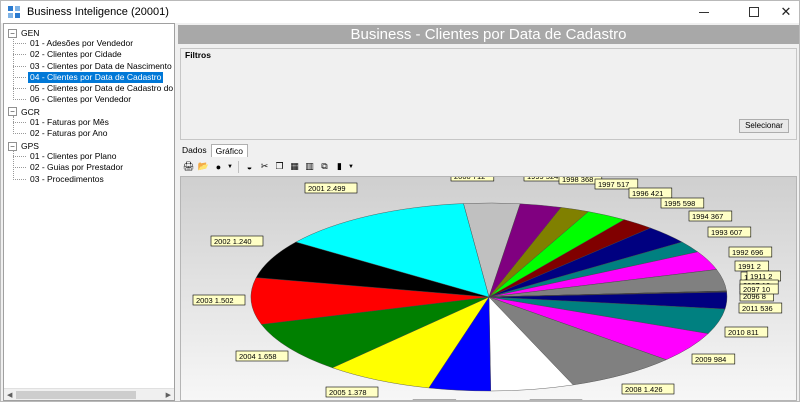 This screenshot has height=402, width=800. What do you see at coordinates (76, 167) in the screenshot?
I see `tree-item: 02 - Guias por Prestador` at bounding box center [76, 167].